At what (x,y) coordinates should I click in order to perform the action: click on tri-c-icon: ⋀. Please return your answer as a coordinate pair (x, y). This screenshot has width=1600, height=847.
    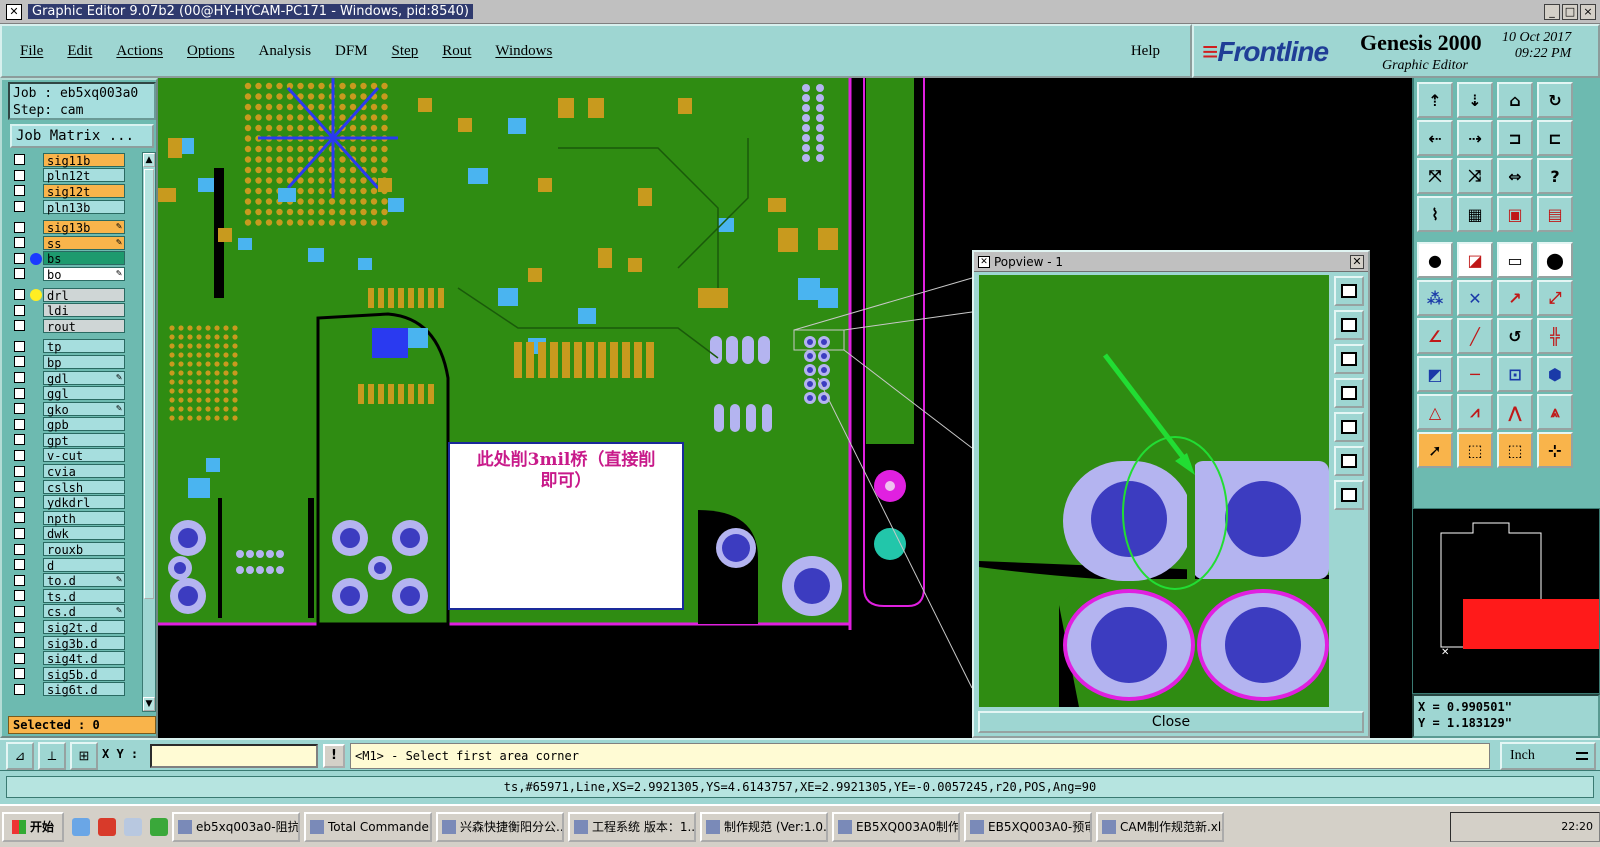
    Looking at the image, I should click on (1515, 412).